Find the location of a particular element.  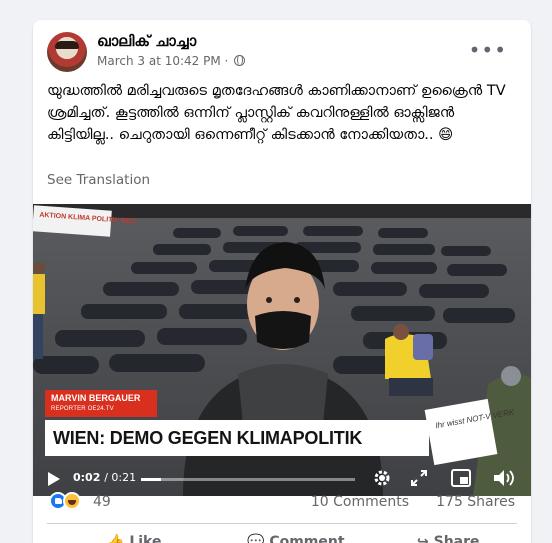

reaction-count: 49 is located at coordinates (102, 502).